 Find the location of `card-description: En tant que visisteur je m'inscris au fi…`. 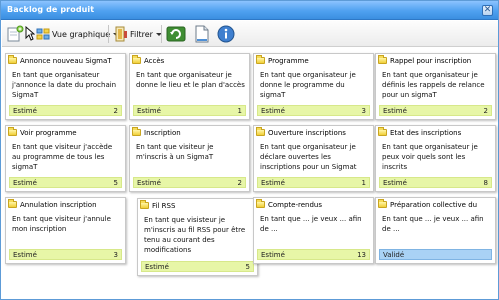

card-description: En tant que visisteur je m'inscris au fi… is located at coordinates (195, 235).